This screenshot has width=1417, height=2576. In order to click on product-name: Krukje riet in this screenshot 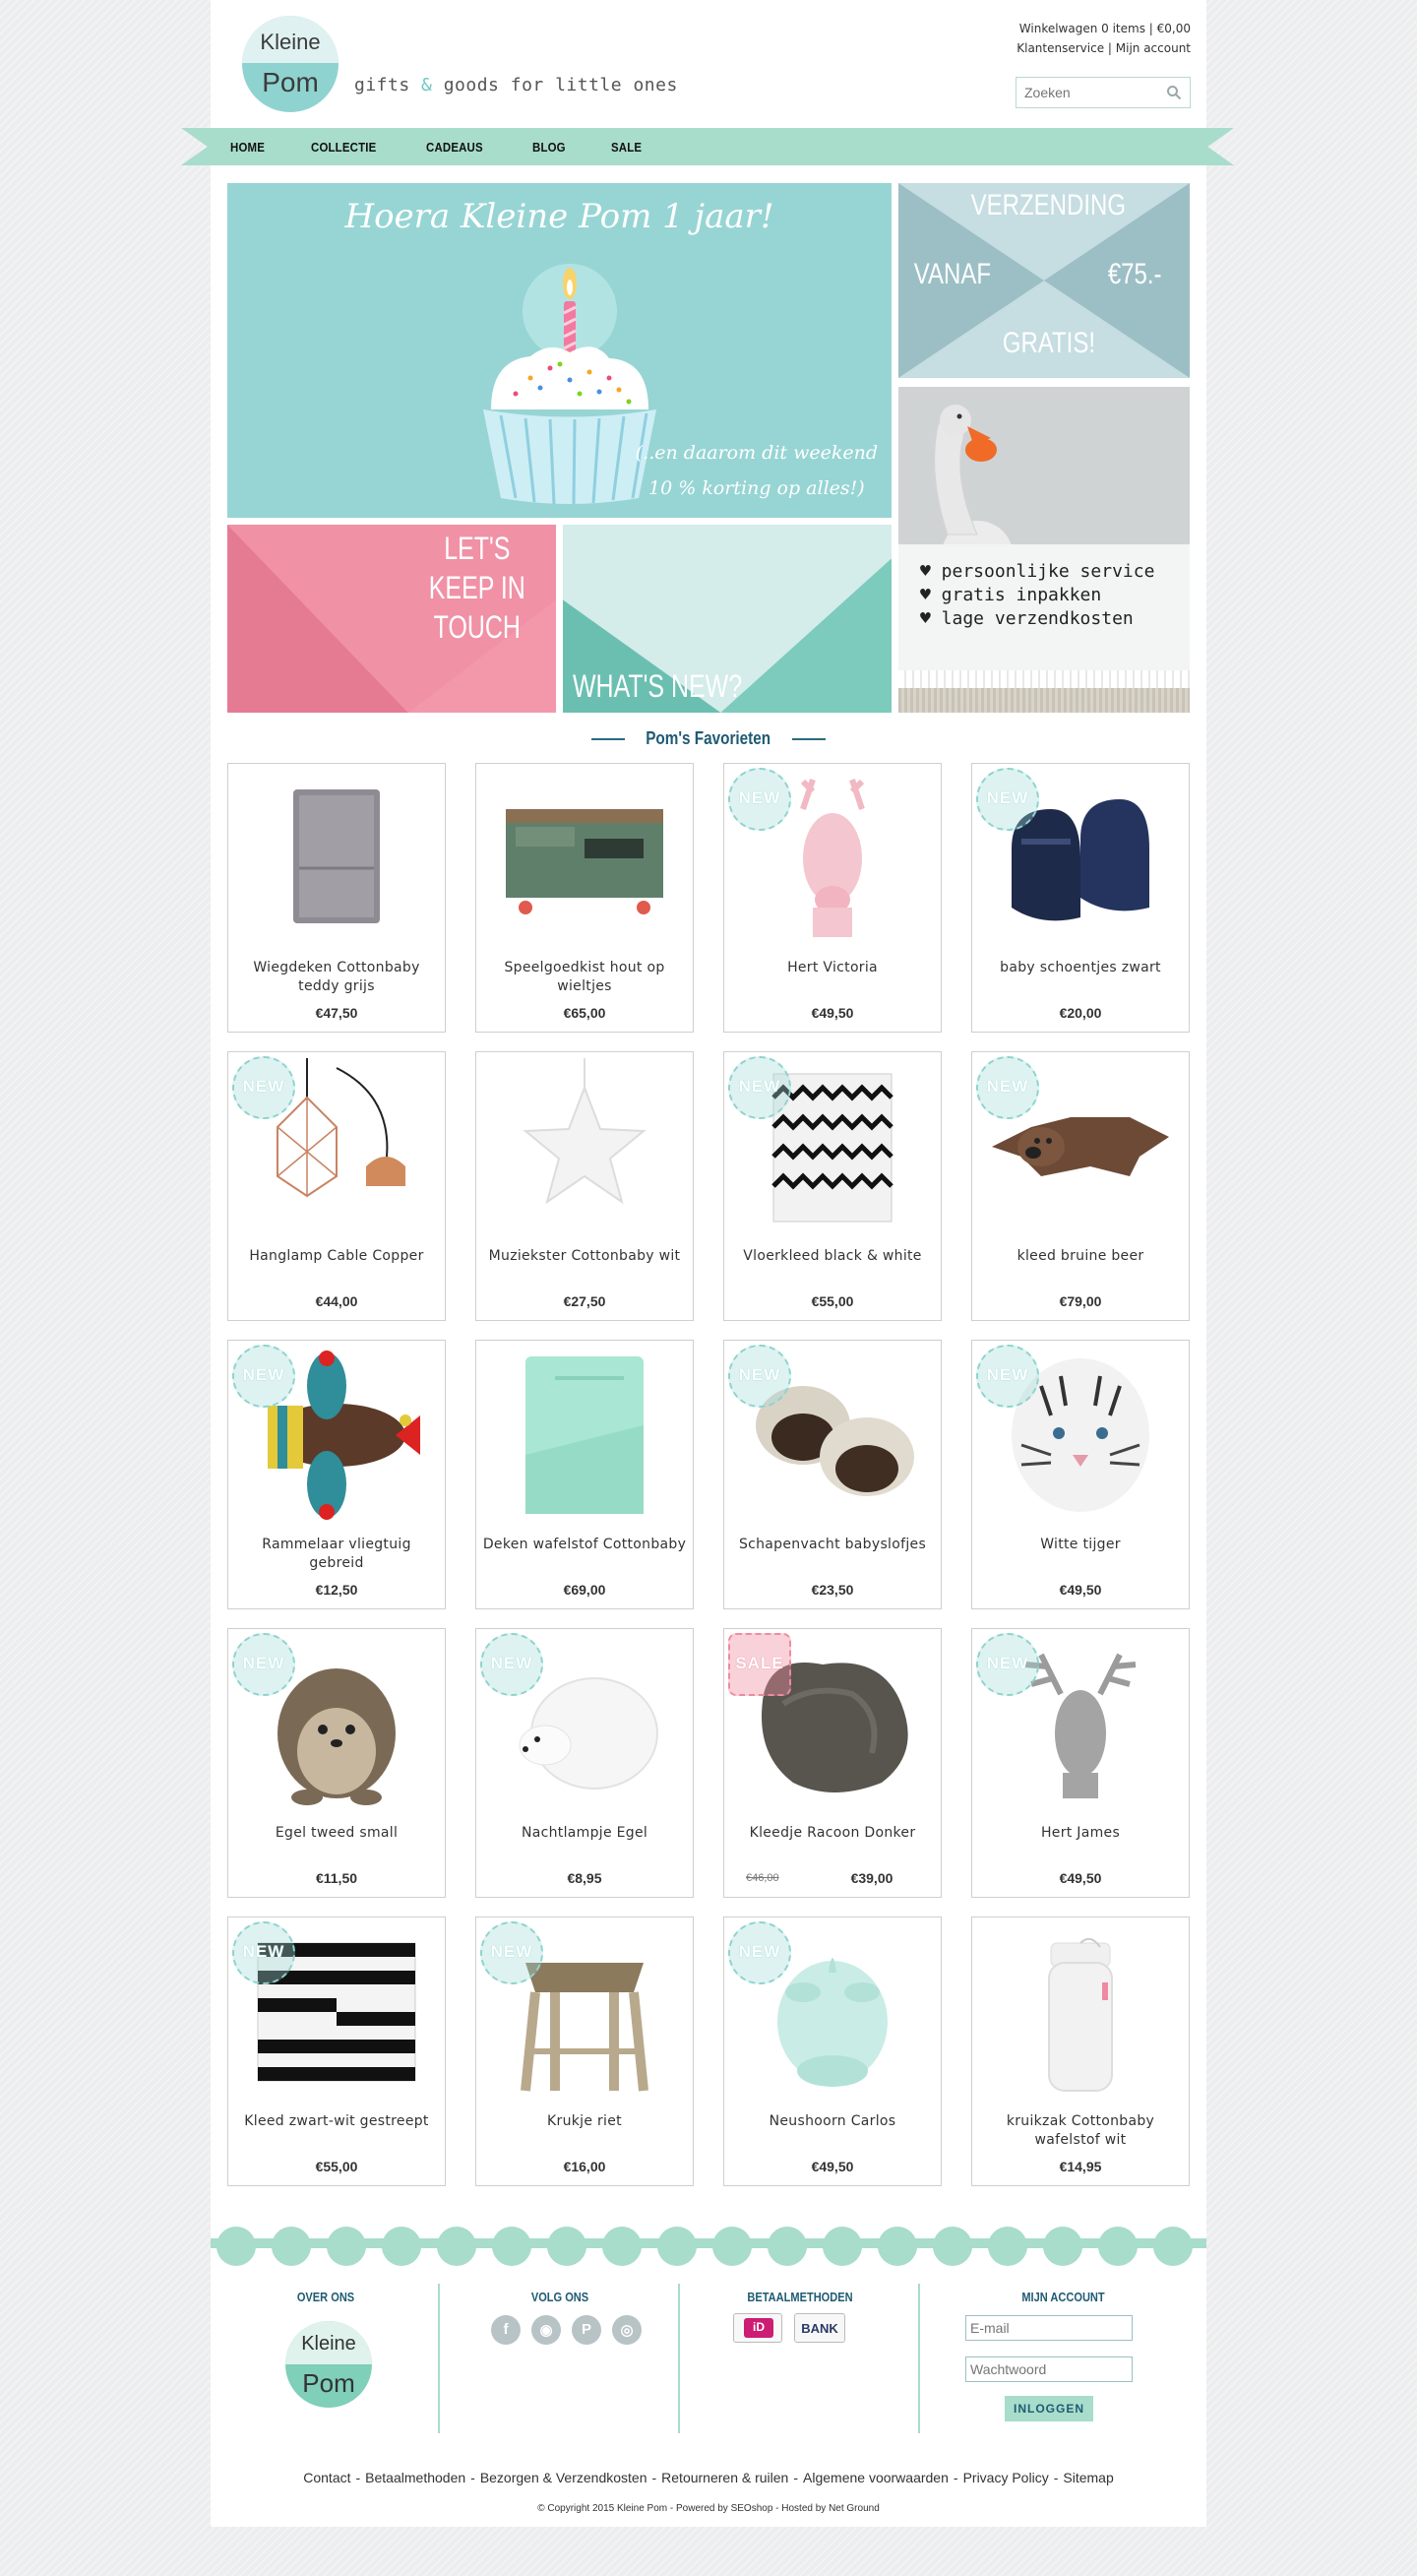, I will do `click(584, 2121)`.